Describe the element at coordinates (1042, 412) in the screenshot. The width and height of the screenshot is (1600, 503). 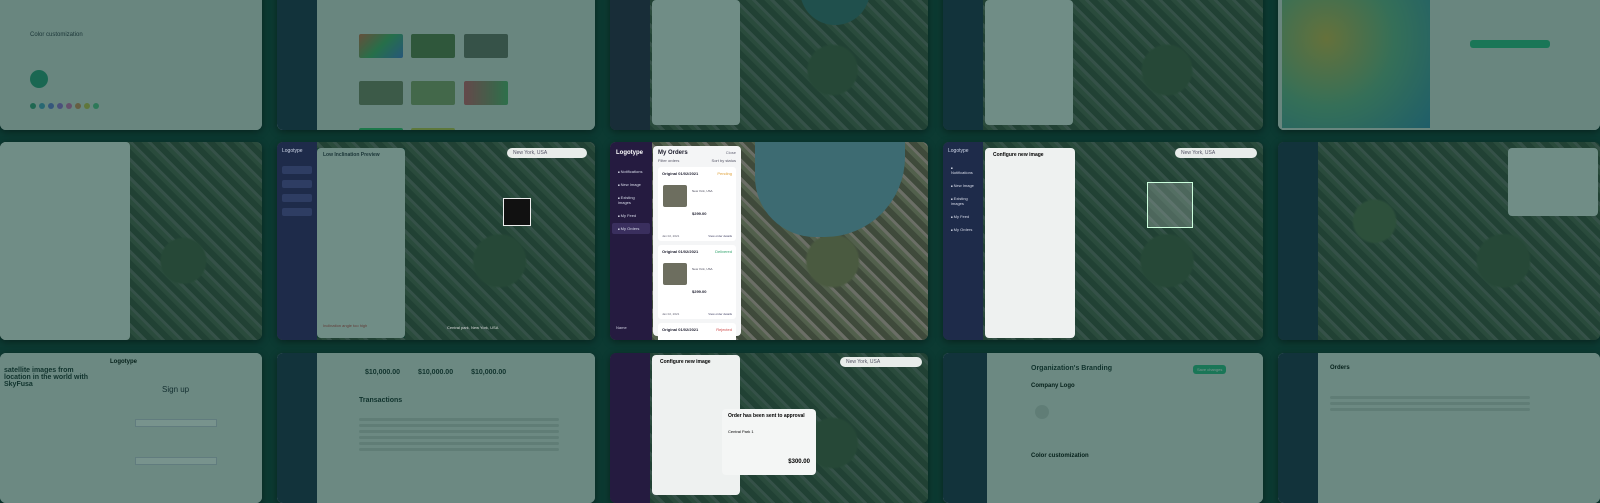
I see `logo-placeholder` at that location.